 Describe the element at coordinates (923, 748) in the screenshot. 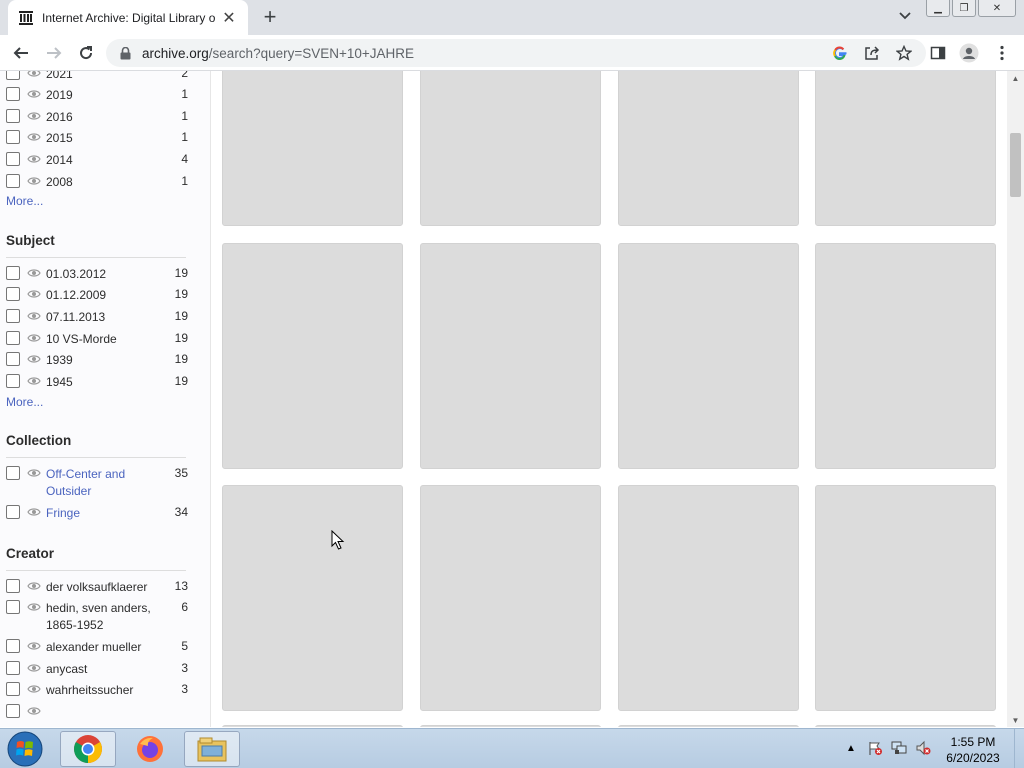

I see `volume-muted-icon` at that location.